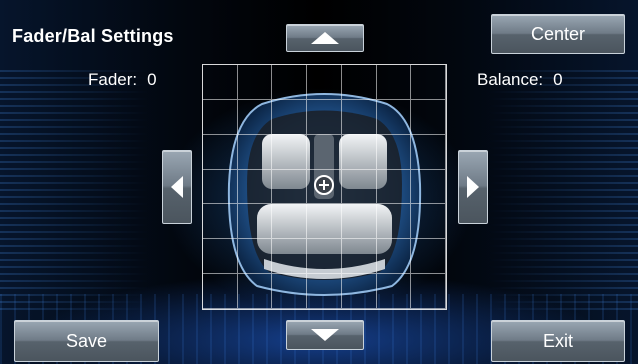 The image size is (638, 364). What do you see at coordinates (113, 79) in the screenshot?
I see `fader-label: Fader:` at bounding box center [113, 79].